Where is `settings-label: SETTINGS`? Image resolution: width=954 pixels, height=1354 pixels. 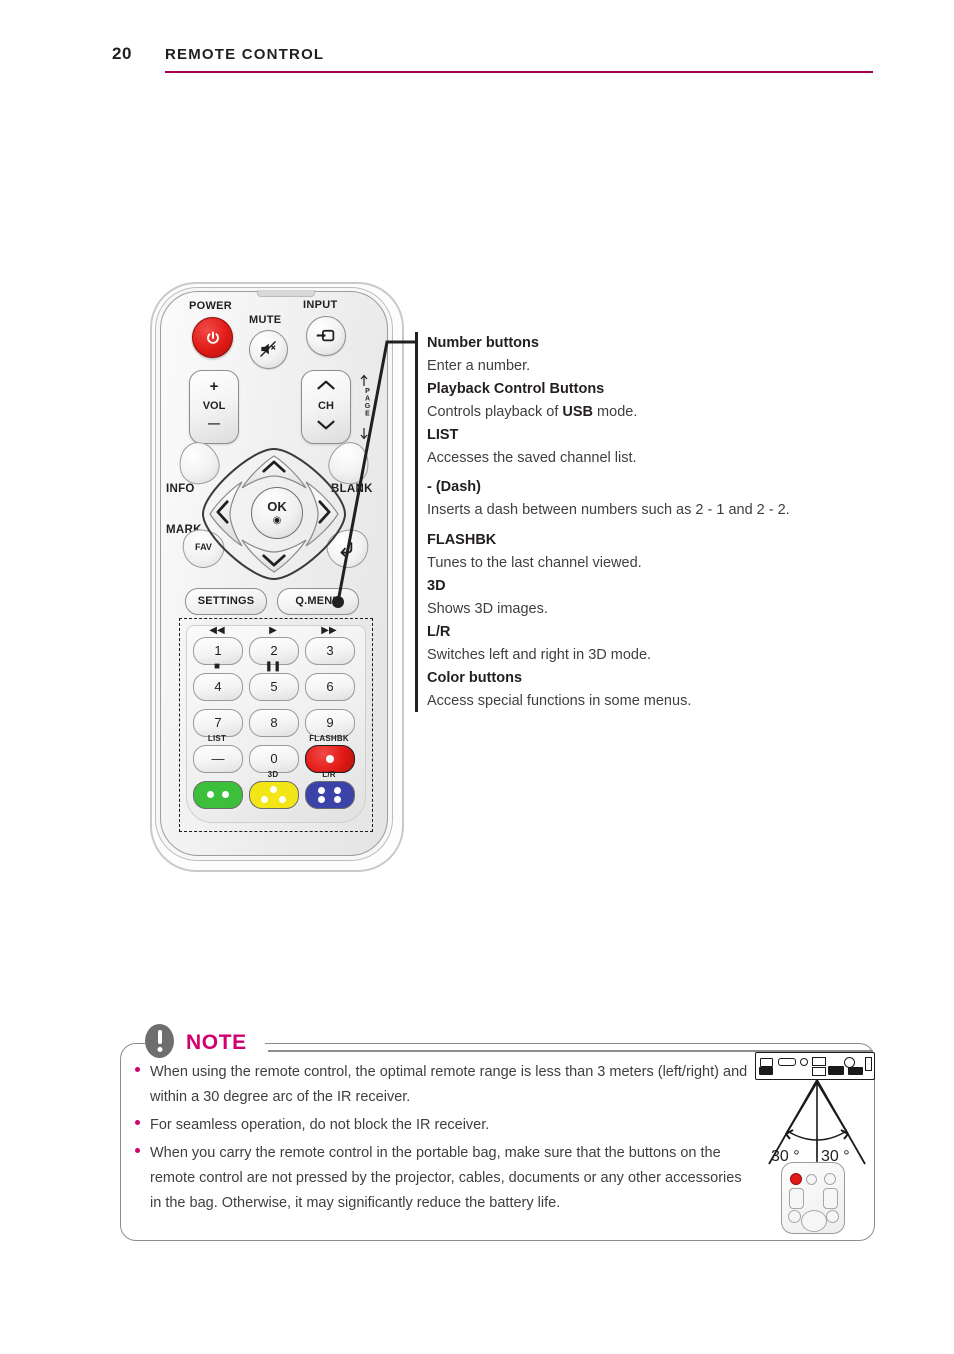
settings-label: SETTINGS is located at coordinates (226, 601).